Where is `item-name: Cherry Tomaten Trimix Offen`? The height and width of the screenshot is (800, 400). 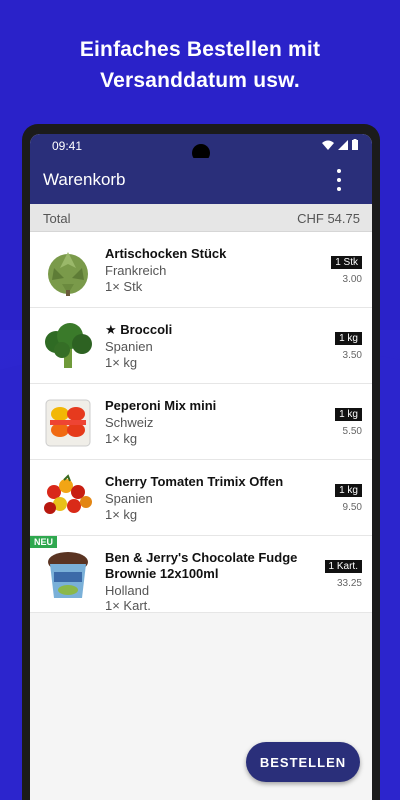 item-name: Cherry Tomaten Trimix Offen is located at coordinates (194, 481).